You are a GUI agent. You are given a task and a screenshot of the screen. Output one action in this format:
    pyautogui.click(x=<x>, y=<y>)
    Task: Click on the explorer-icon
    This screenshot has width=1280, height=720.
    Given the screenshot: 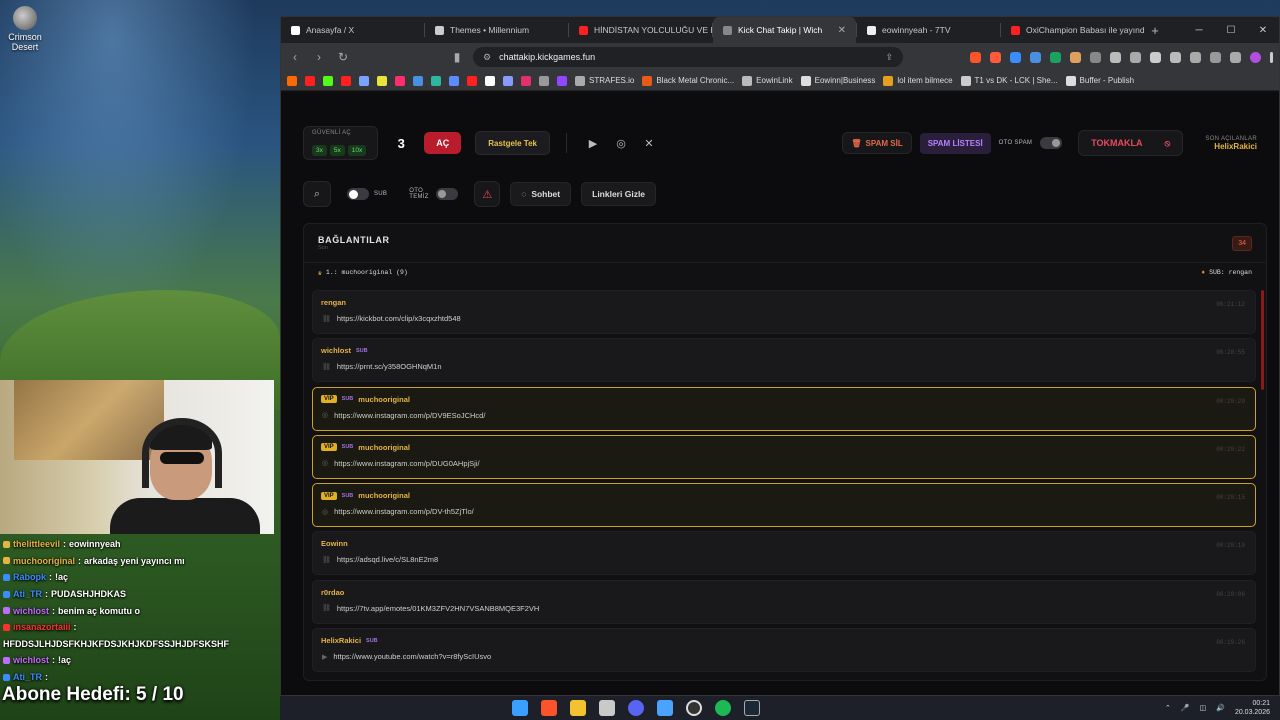 What is the action you would take?
    pyautogui.click(x=578, y=708)
    